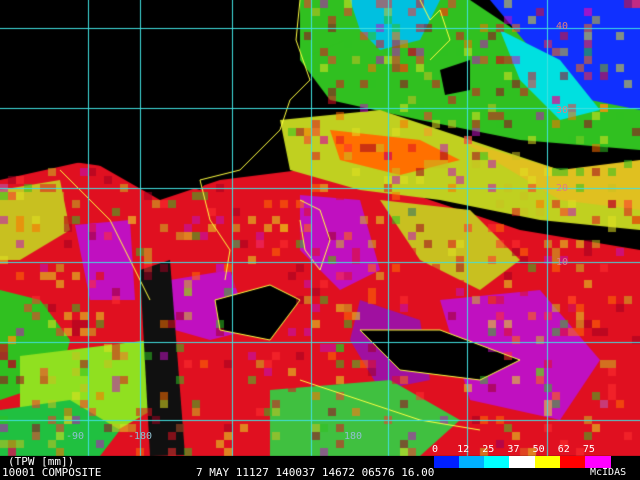  Describe the element at coordinates (140, 436) in the screenshot. I see `lon-label-3: -180` at that location.